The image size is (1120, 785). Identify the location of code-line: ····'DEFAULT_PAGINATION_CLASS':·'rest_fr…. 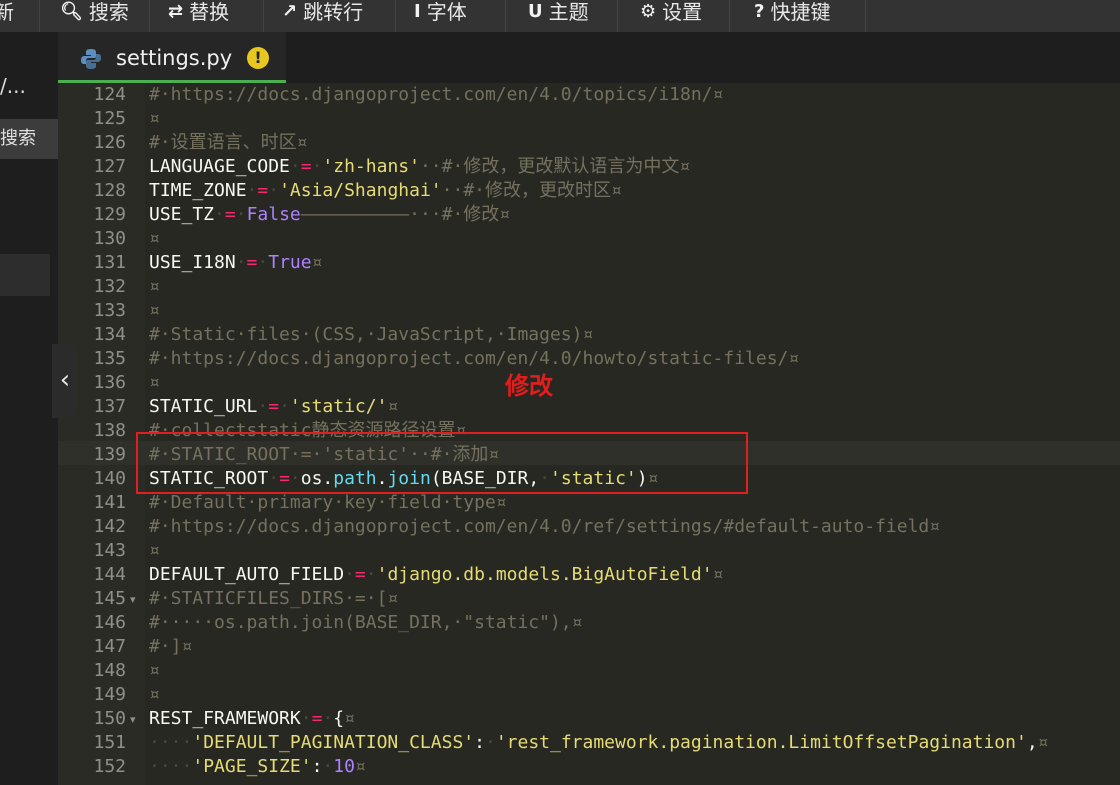
(599, 743).